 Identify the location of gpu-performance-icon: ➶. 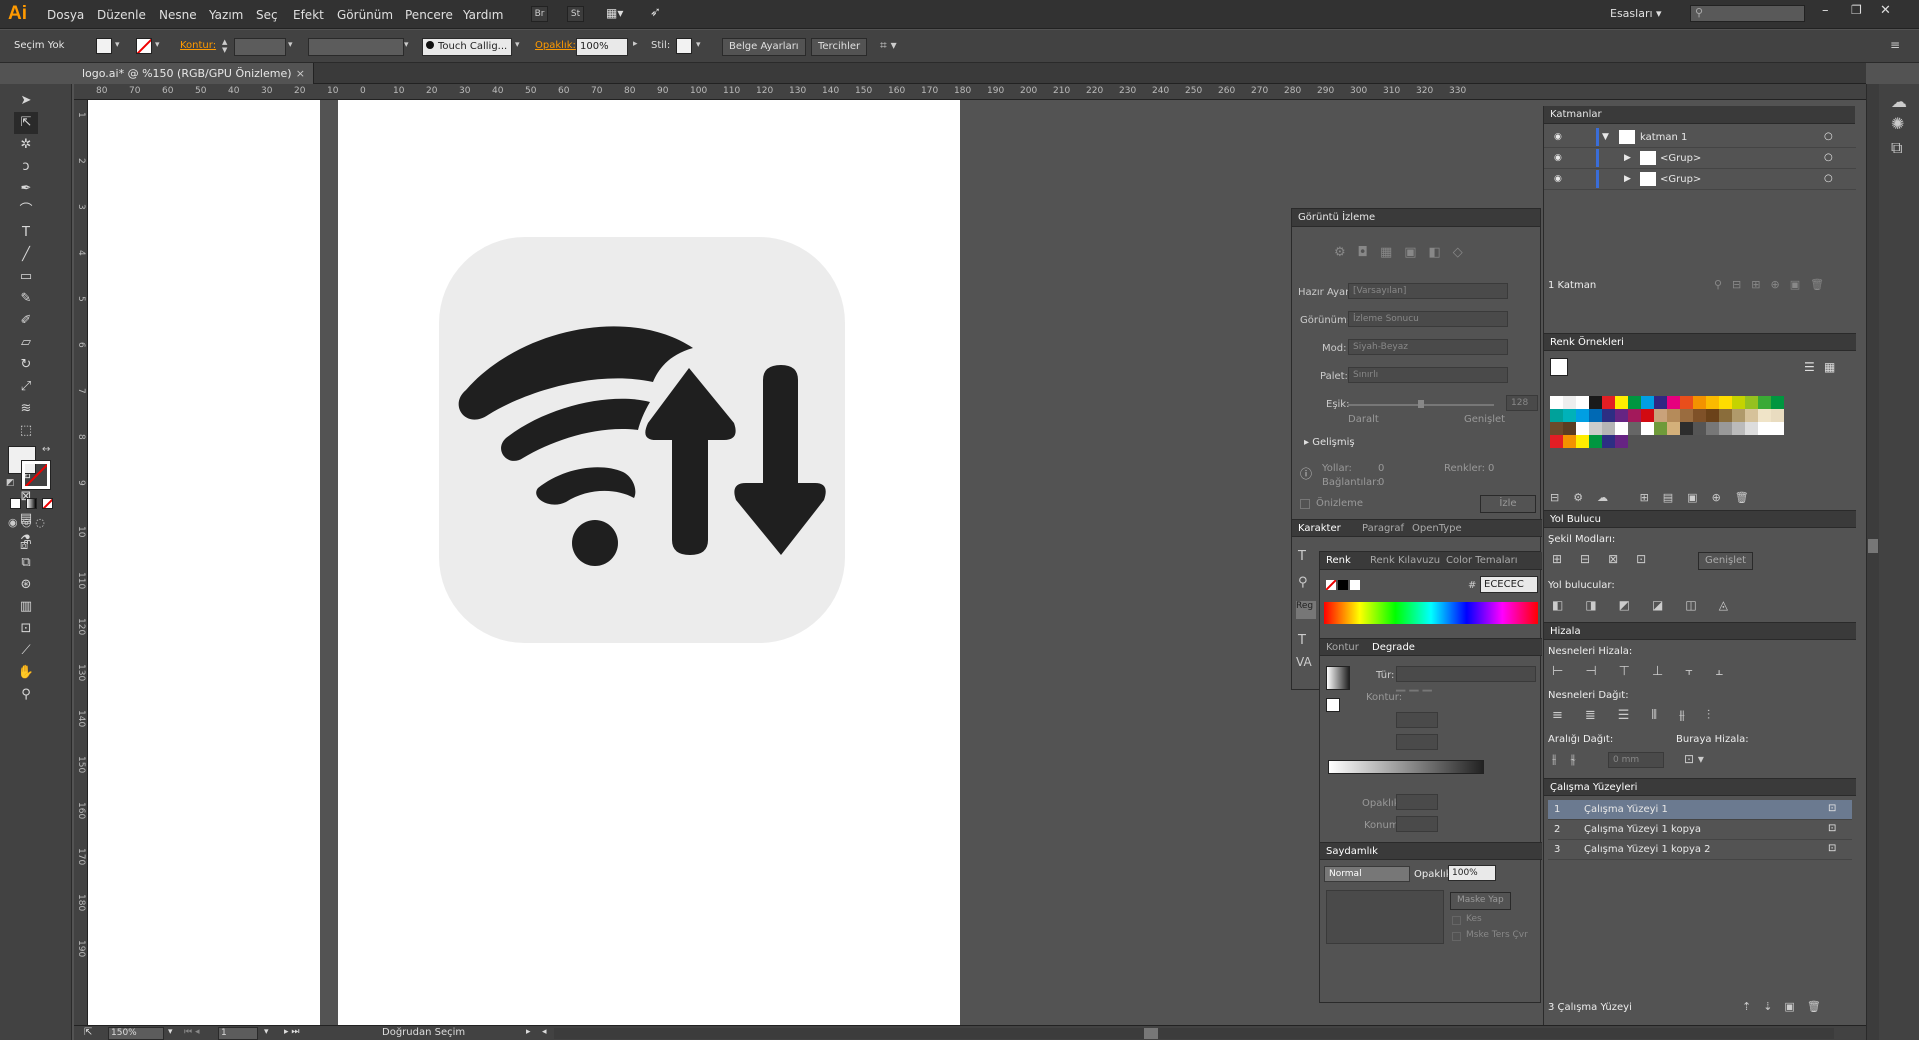
(660, 14).